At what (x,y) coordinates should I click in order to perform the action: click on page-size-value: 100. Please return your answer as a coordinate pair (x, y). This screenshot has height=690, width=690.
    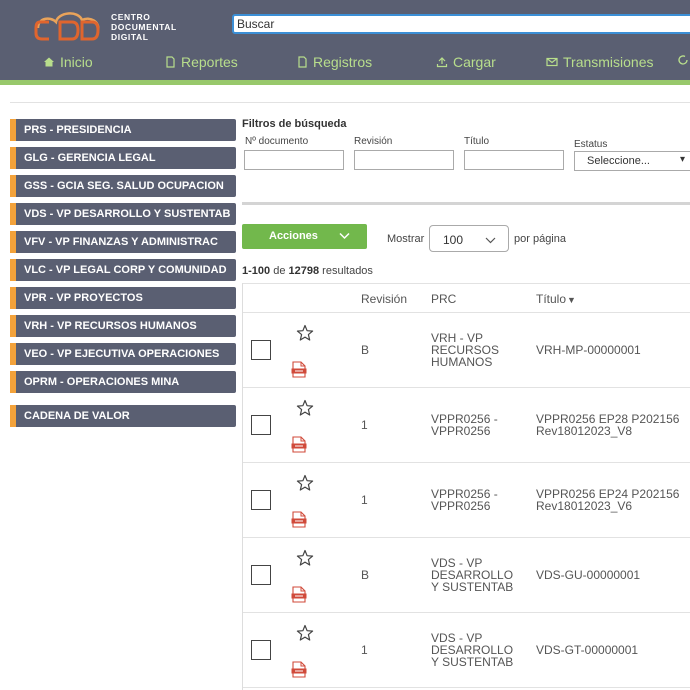
    Looking at the image, I should click on (453, 240).